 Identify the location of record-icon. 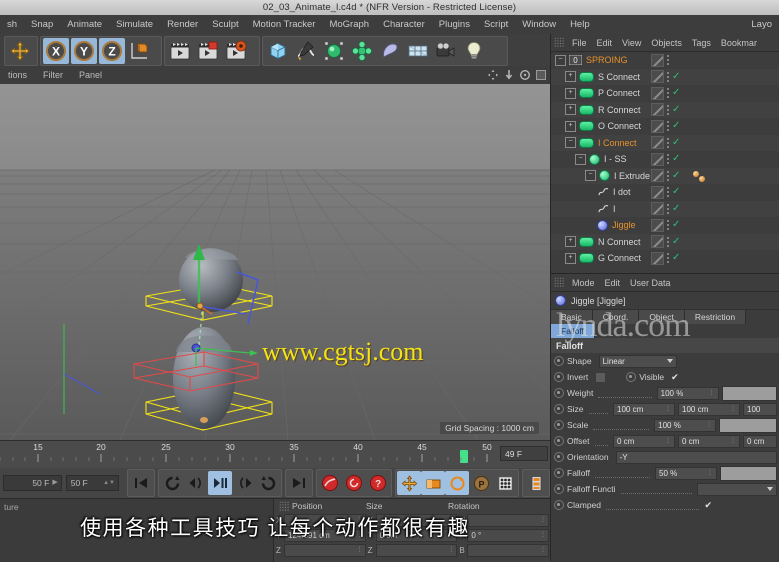
(330, 483).